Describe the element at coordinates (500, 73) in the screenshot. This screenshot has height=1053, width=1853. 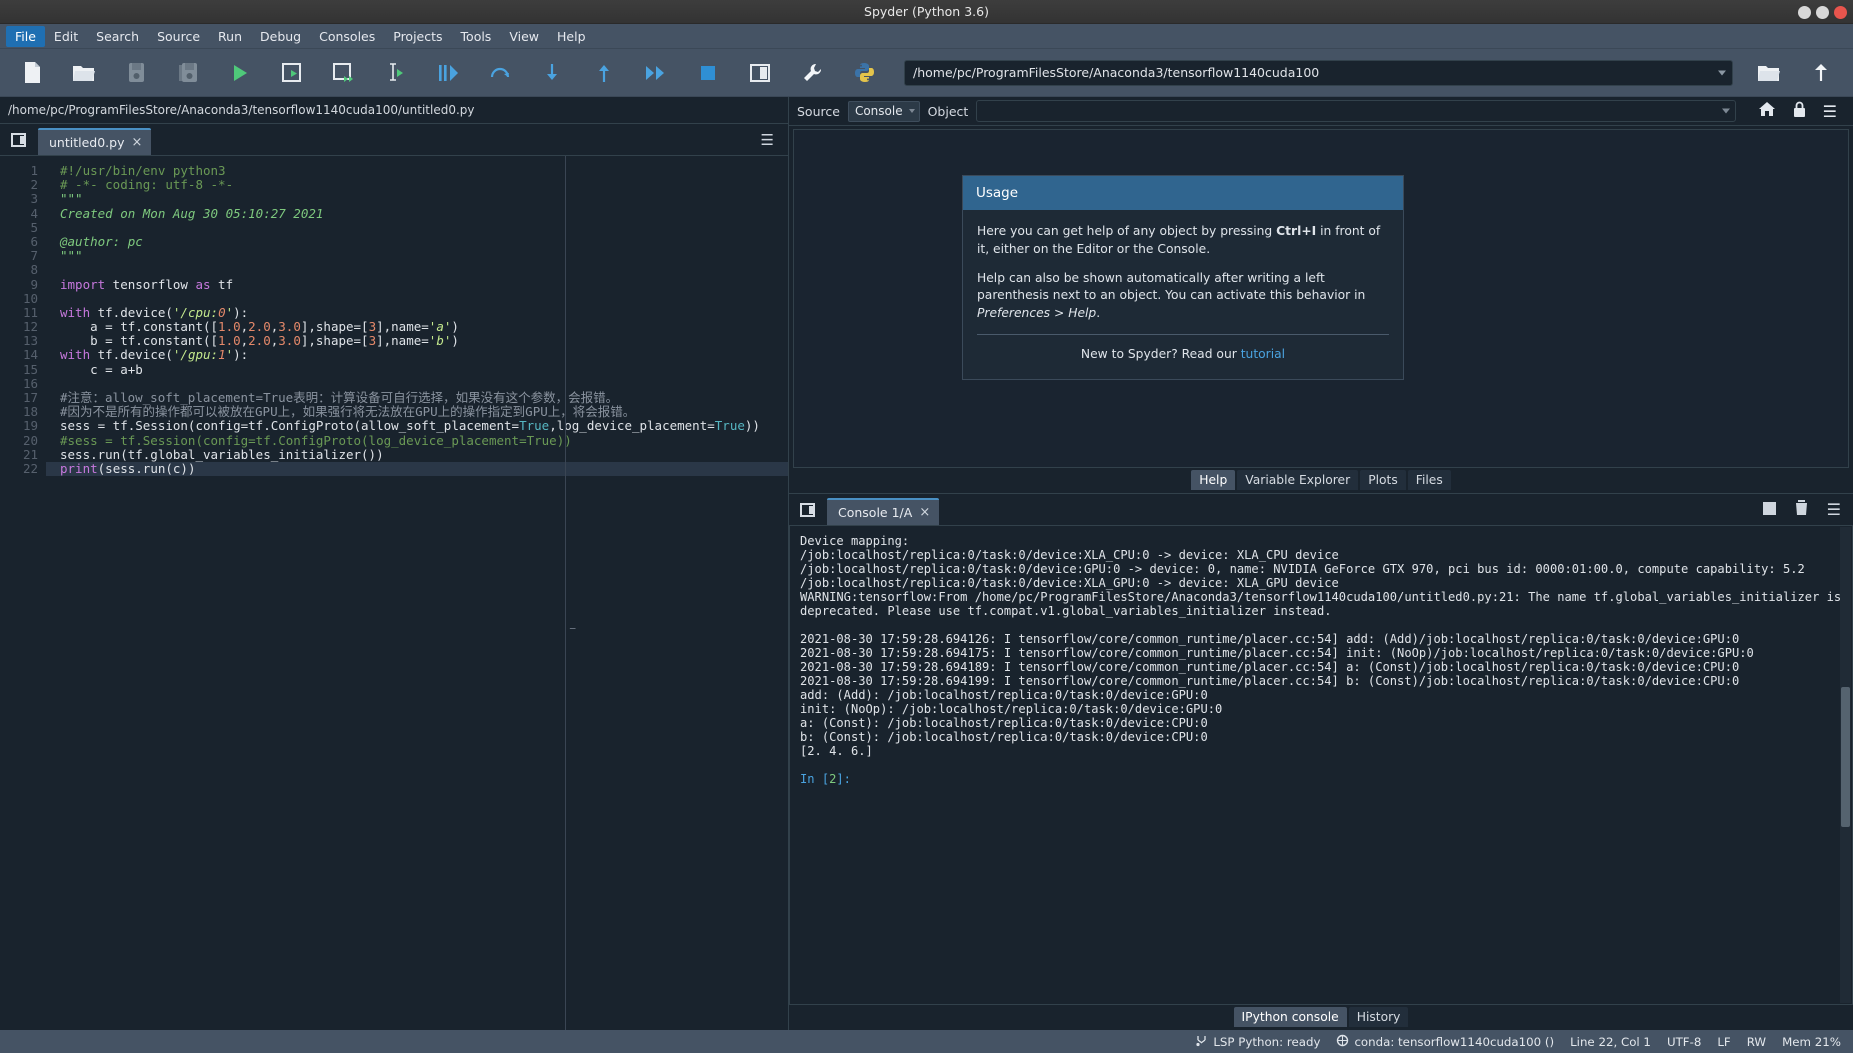
I see `debug-step-over-icon` at that location.